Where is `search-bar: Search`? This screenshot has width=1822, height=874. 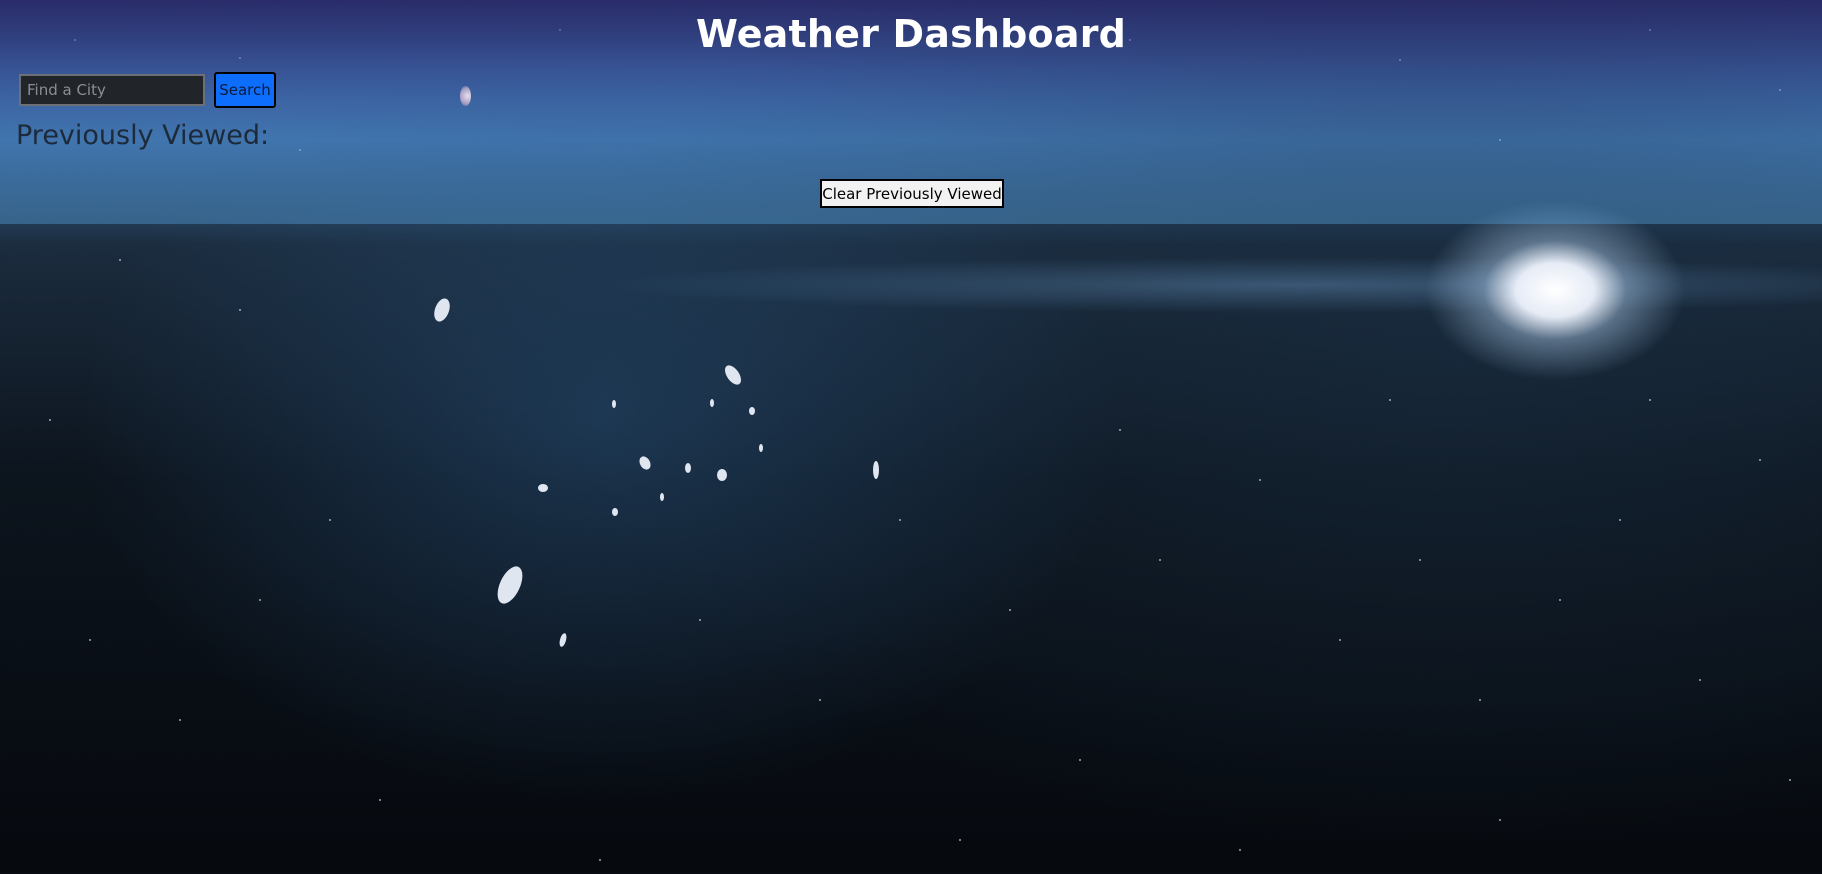 search-bar: Search is located at coordinates (147, 90).